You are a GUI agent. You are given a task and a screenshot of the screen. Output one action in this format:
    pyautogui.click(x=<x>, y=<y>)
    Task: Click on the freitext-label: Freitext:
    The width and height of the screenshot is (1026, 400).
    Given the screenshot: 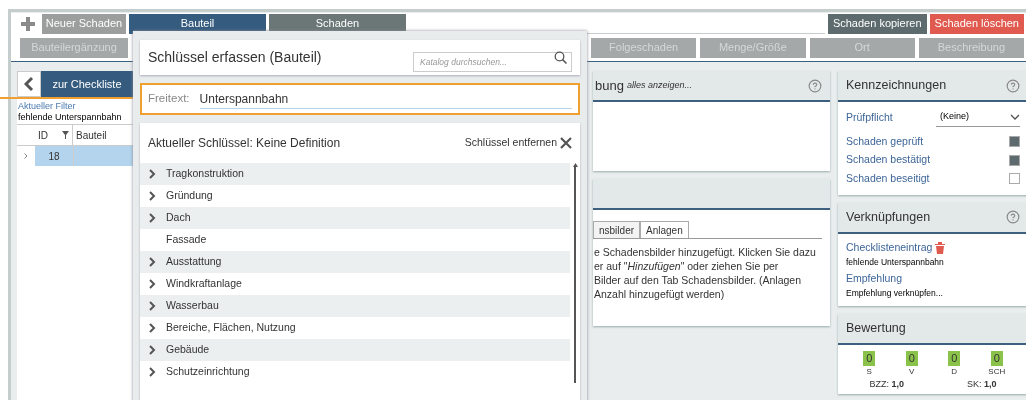 What is the action you would take?
    pyautogui.click(x=169, y=99)
    